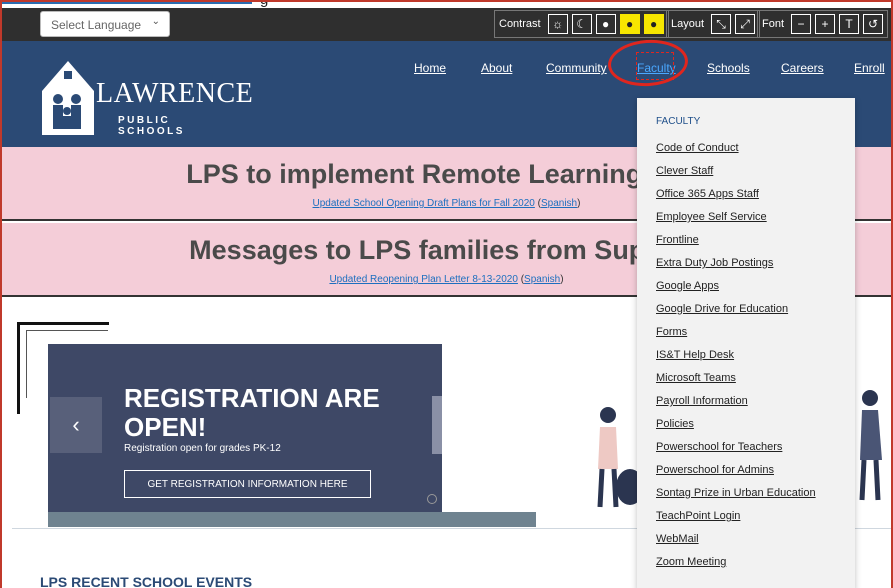 The width and height of the screenshot is (893, 588). I want to click on moon-icon: ☾, so click(581, 24).